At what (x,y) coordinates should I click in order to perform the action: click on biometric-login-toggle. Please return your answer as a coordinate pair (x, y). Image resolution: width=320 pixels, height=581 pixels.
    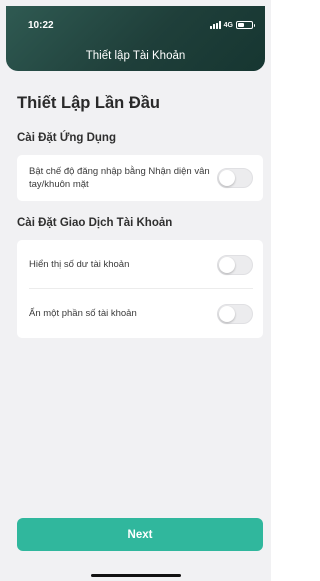
    Looking at the image, I should click on (235, 178).